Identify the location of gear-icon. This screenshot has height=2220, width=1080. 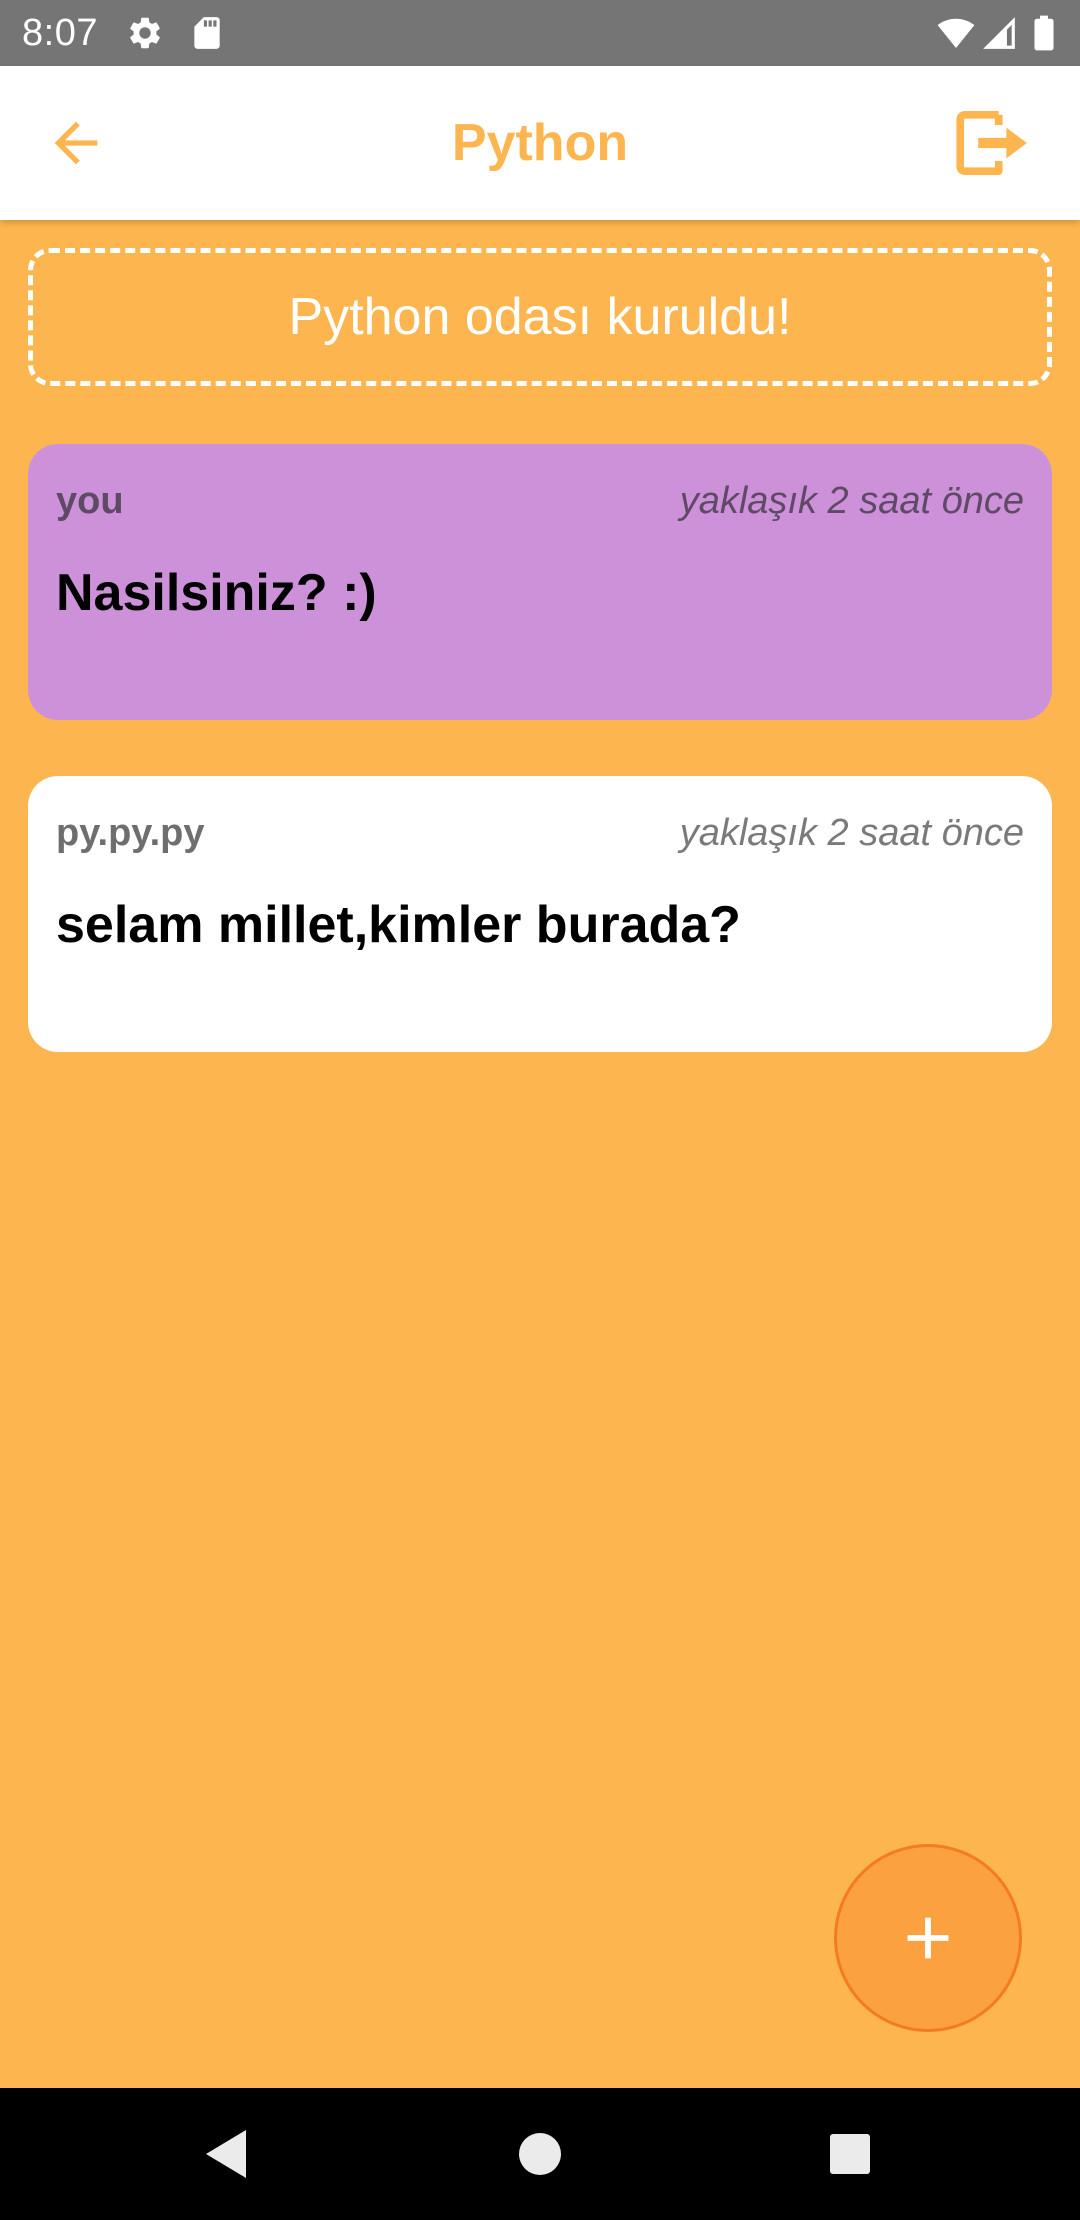
(145, 33).